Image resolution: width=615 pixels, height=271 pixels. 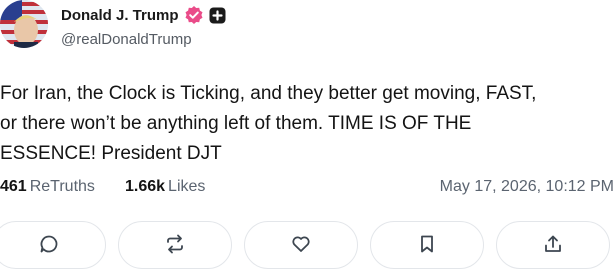 I want to click on retruths-count: 461, so click(x=13, y=186).